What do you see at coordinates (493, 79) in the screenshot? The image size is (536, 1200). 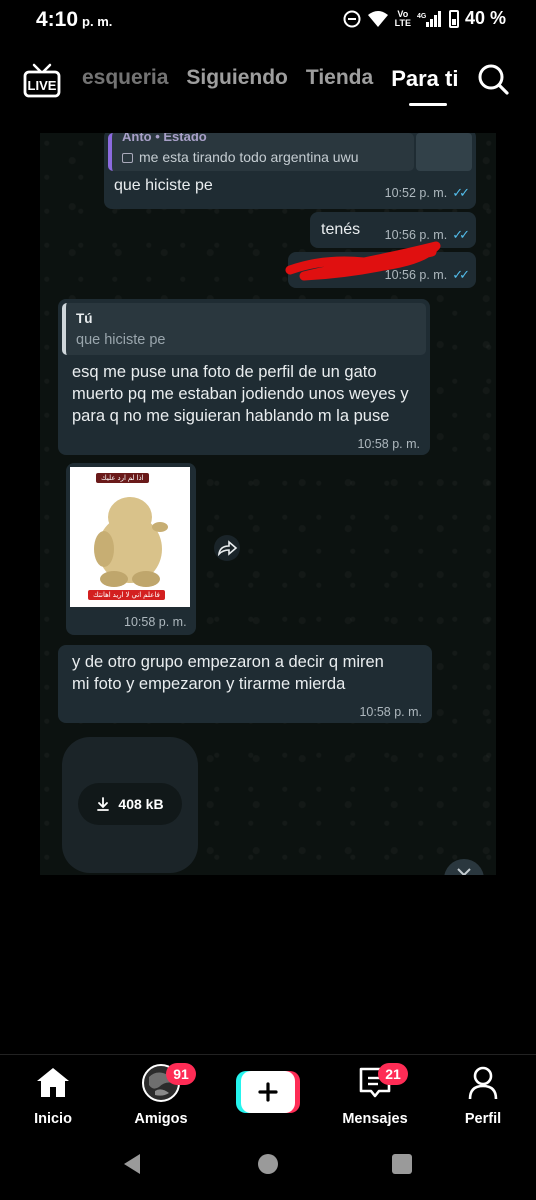 I see `search-icon` at bounding box center [493, 79].